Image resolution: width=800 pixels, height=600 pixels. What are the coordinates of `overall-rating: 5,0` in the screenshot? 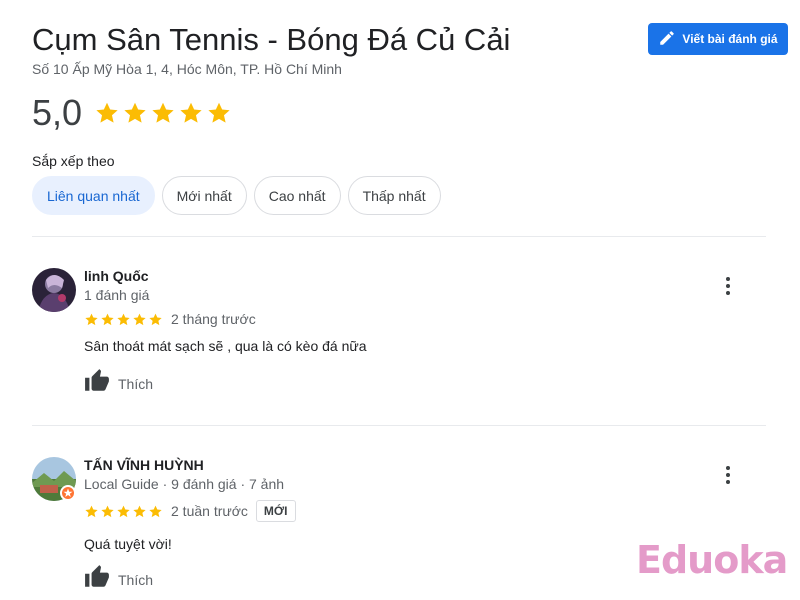 It's located at (132, 113).